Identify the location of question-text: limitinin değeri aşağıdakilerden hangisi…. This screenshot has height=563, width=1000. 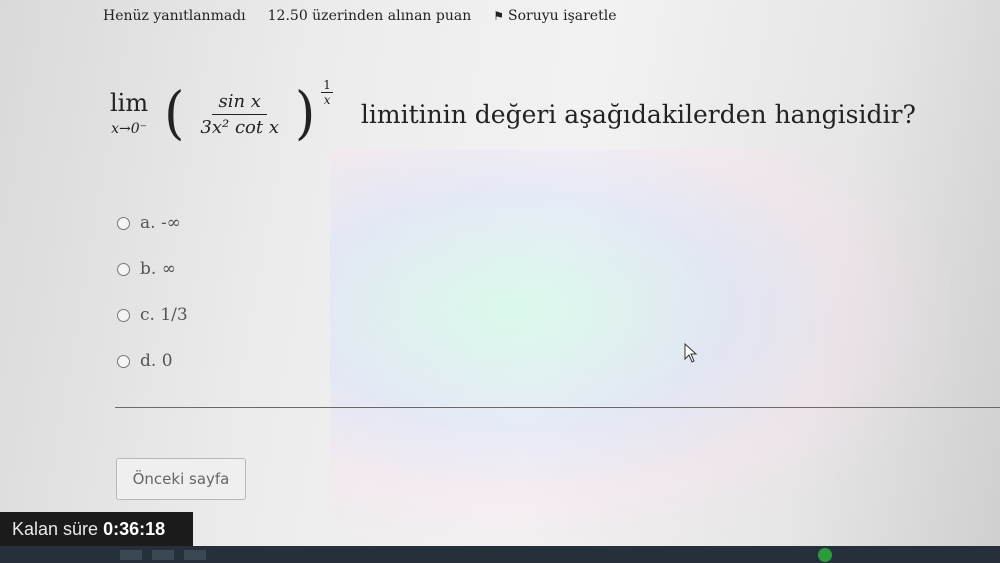
(638, 114).